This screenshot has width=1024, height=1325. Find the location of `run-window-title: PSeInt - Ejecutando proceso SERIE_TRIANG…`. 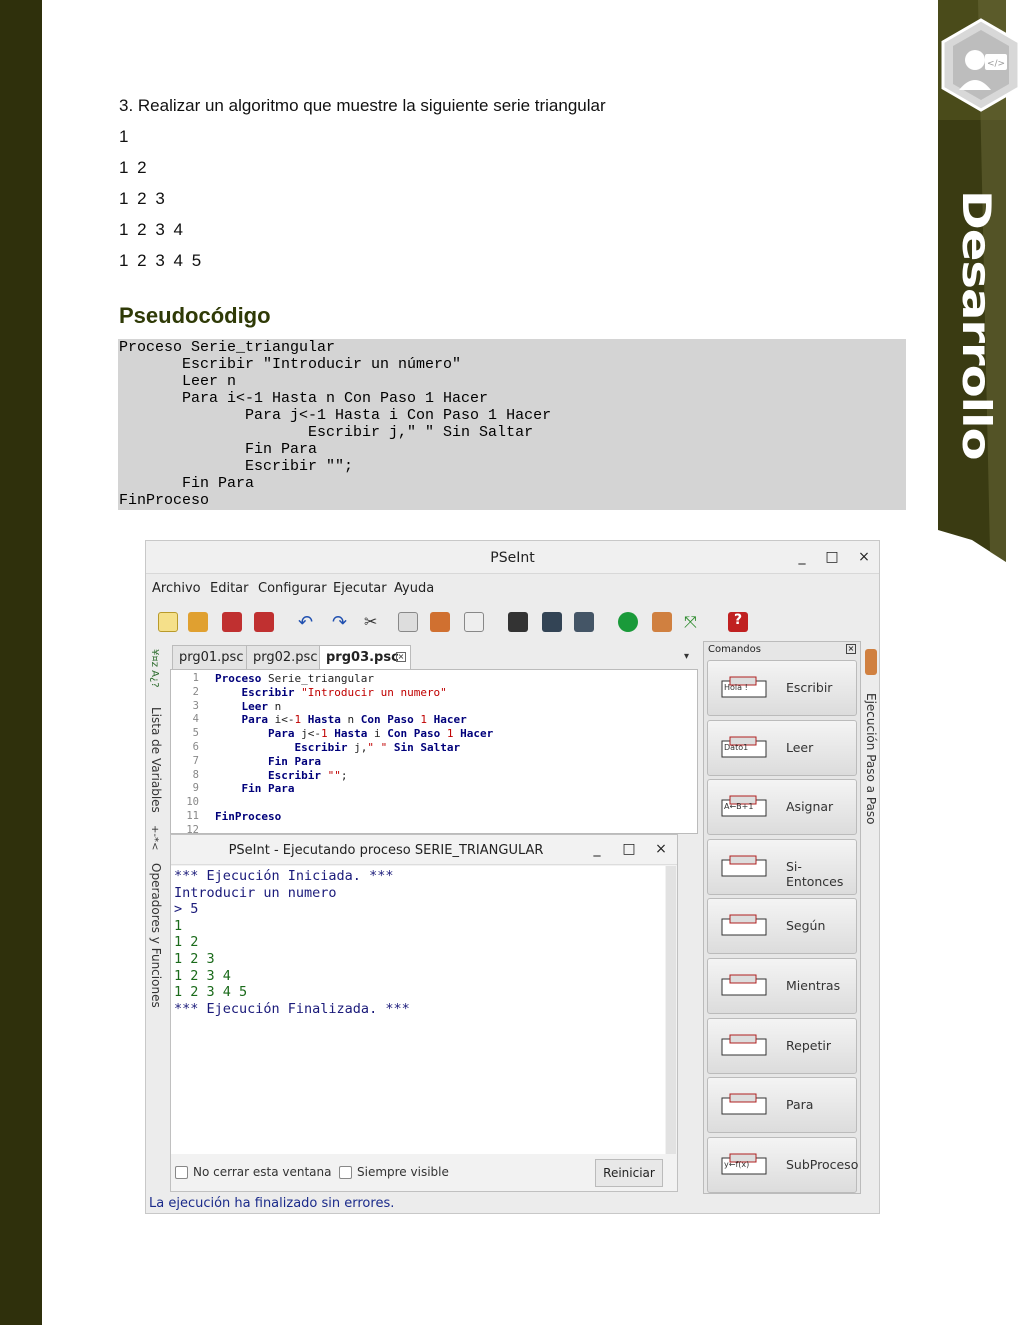

run-window-title: PSeInt - Ejecutando proceso SERIE_TRIANG… is located at coordinates (386, 850).